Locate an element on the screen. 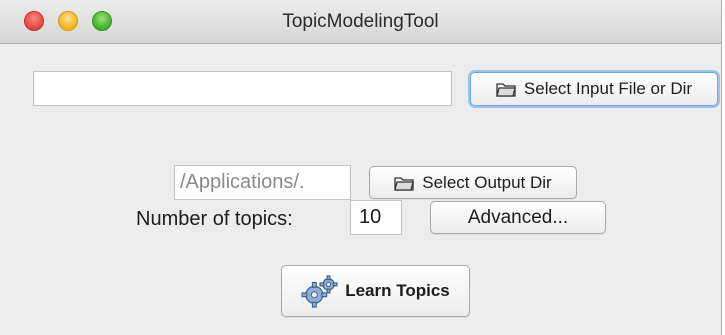 The image size is (725, 335). select-output-button: Select Output Dir is located at coordinates (473, 182).